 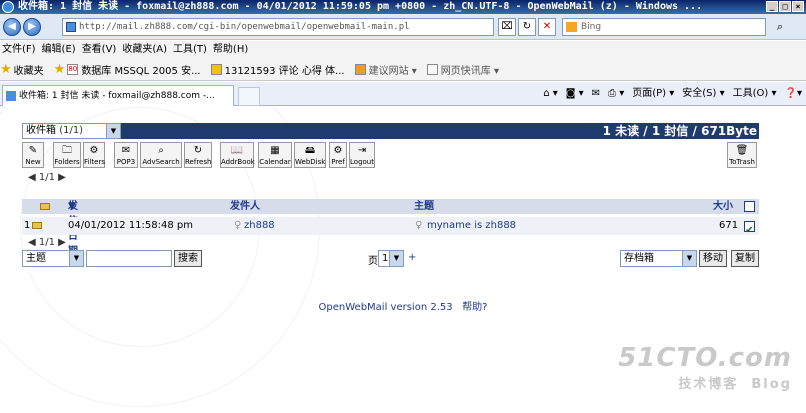 What do you see at coordinates (596, 94) in the screenshot?
I see `mail-icon: ✉` at bounding box center [596, 94].